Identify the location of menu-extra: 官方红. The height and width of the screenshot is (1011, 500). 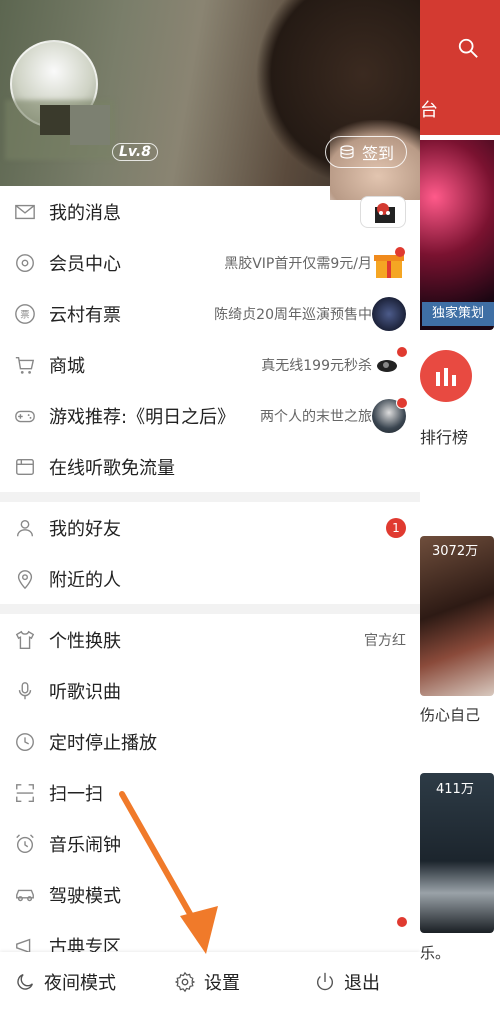
(385, 640).